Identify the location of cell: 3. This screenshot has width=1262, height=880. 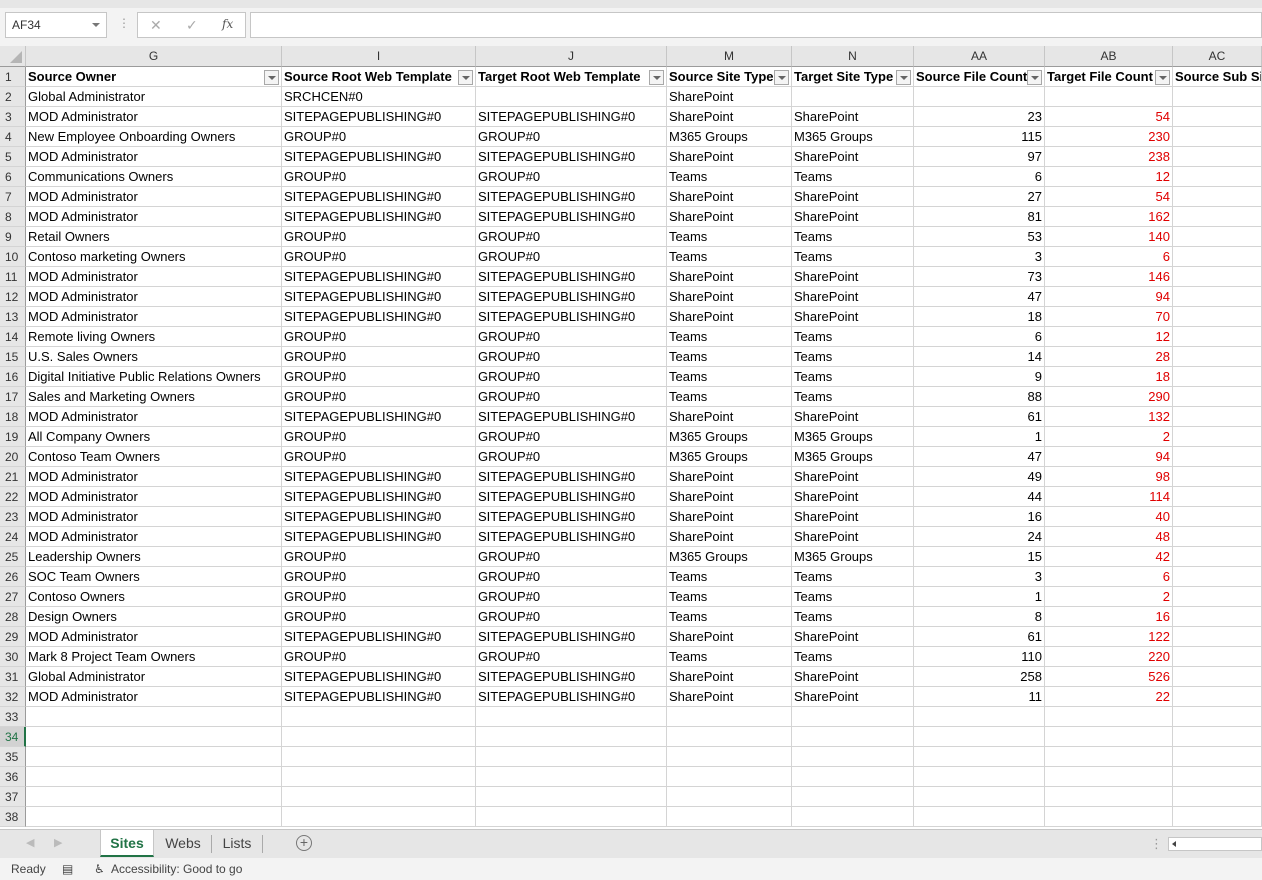
(979, 577).